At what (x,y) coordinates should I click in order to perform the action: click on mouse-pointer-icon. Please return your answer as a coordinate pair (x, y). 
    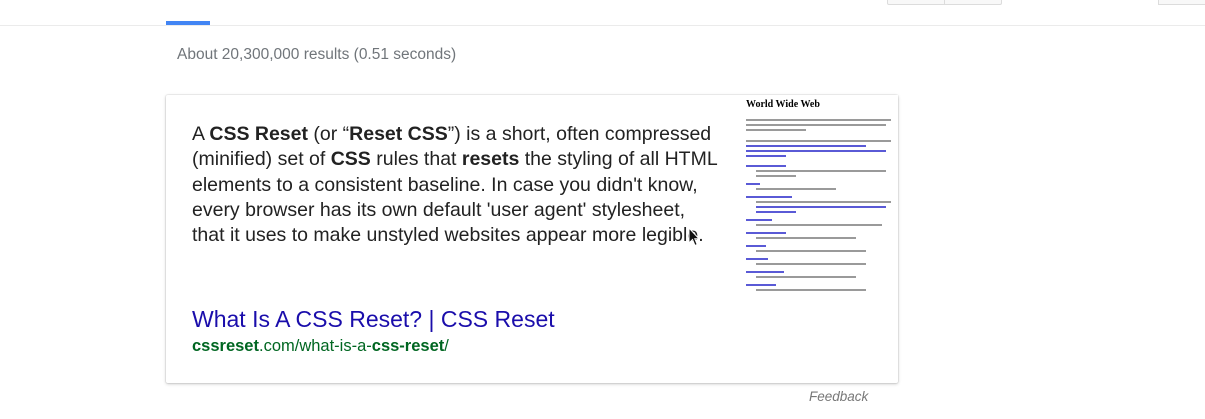
    Looking at the image, I should click on (694, 237).